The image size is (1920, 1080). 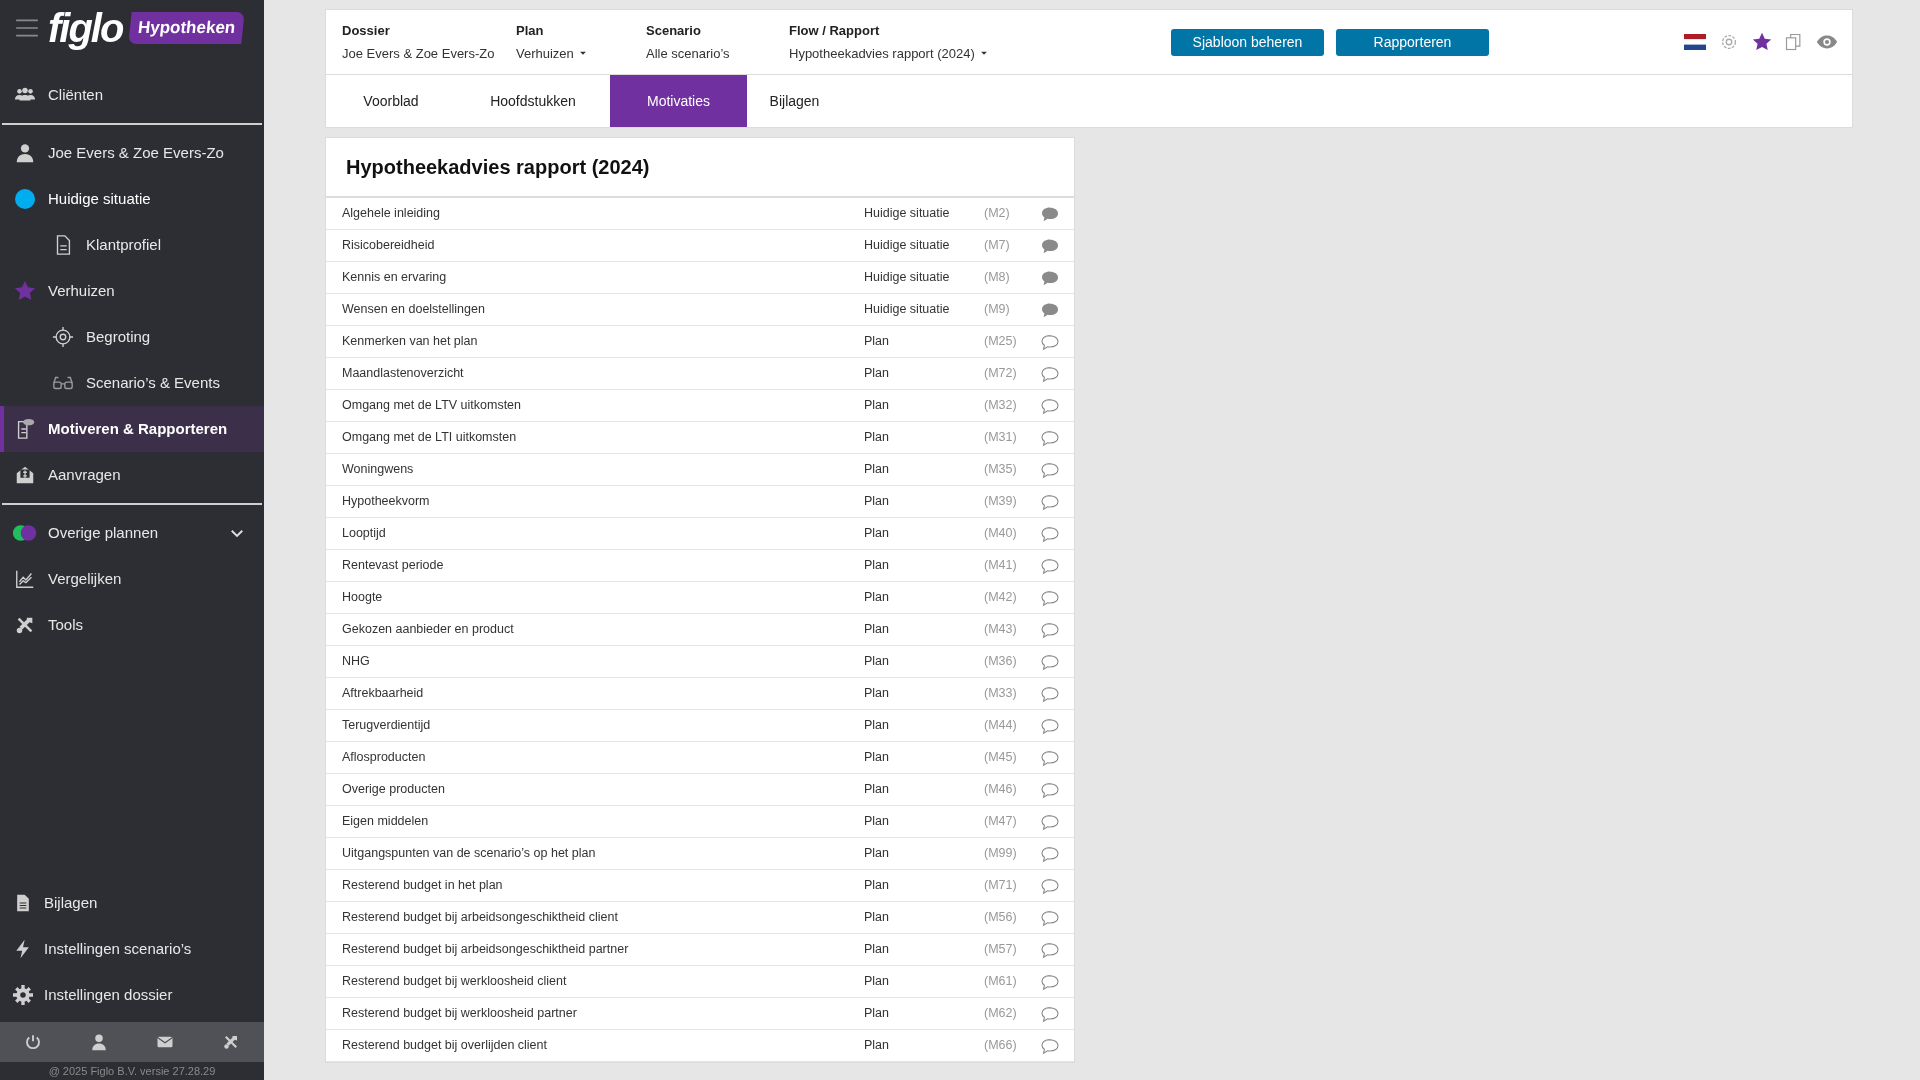 What do you see at coordinates (63, 337) in the screenshot?
I see `crosshair-icon` at bounding box center [63, 337].